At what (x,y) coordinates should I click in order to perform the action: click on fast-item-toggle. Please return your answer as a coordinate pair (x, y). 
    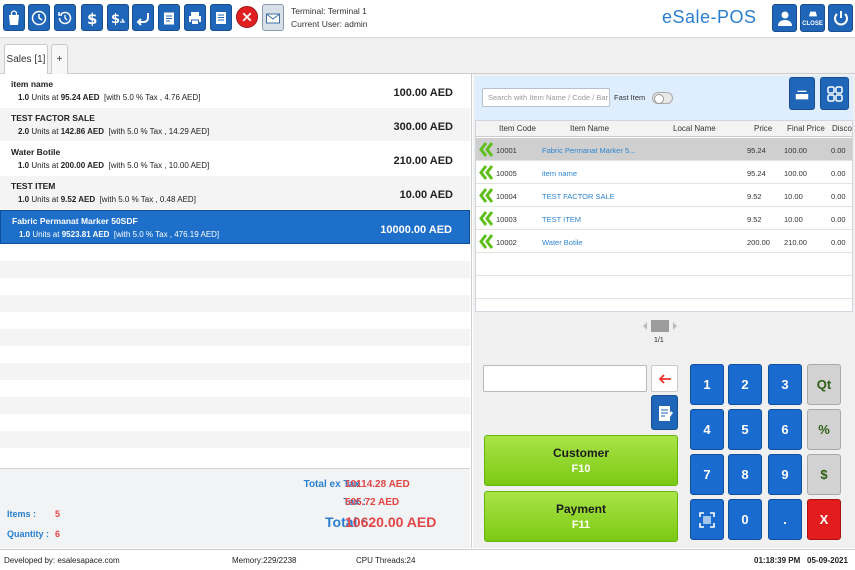
    Looking at the image, I should click on (662, 98).